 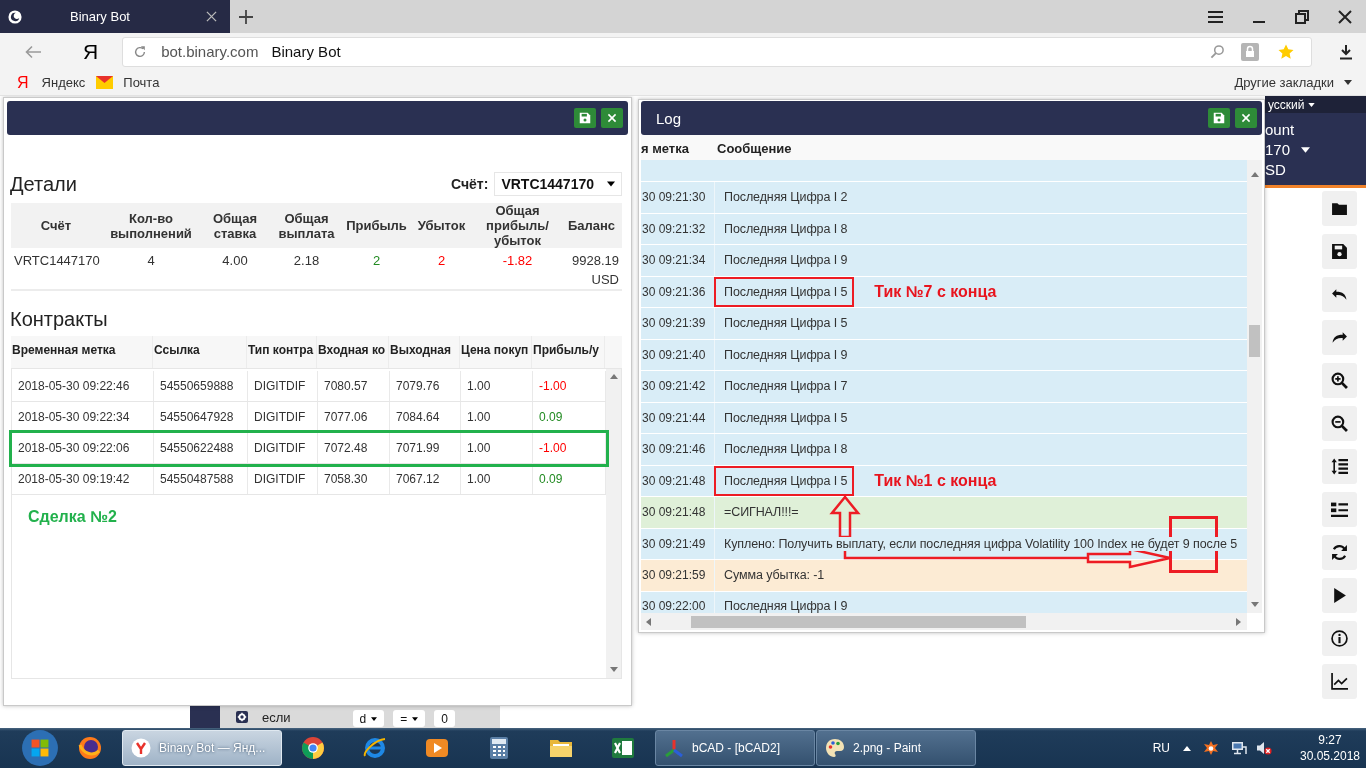 I want to click on reload-icon, so click(x=140, y=51).